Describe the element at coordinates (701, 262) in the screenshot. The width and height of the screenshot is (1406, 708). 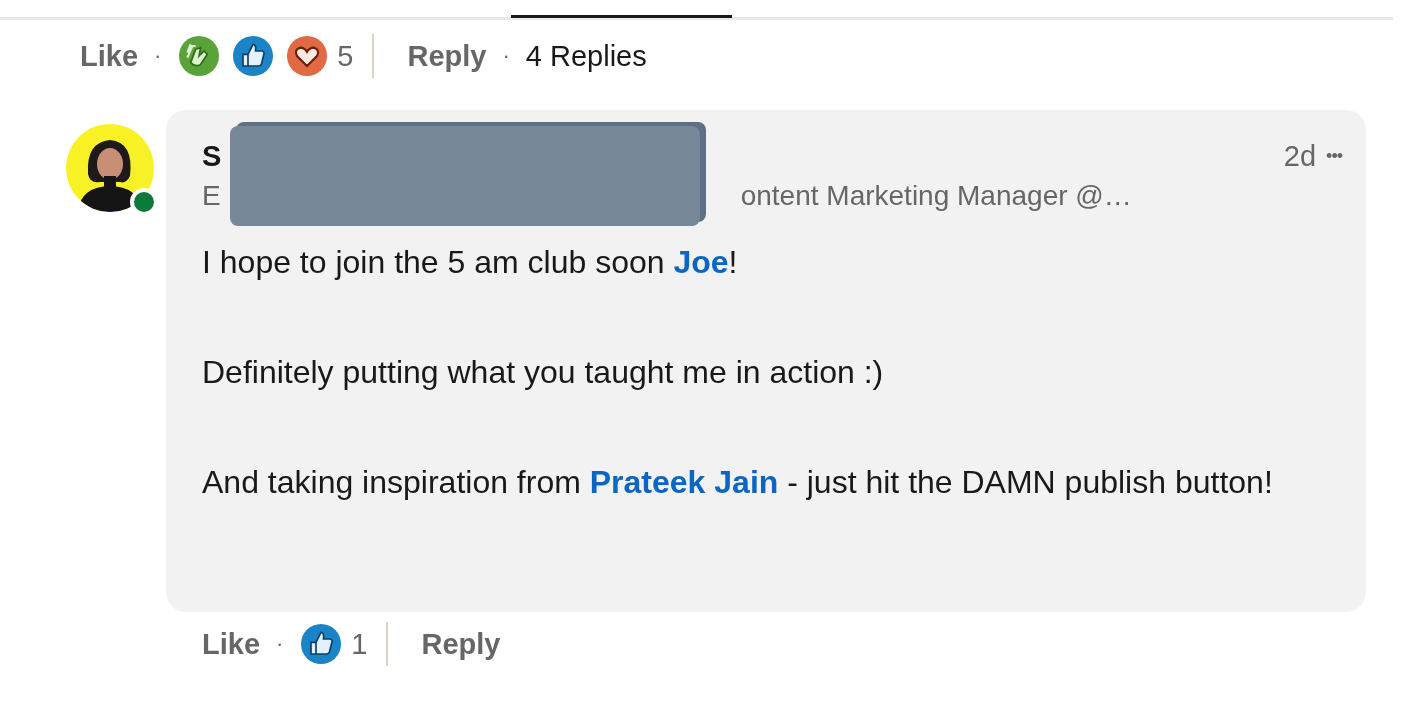
I see `mention-link: Joe` at that location.